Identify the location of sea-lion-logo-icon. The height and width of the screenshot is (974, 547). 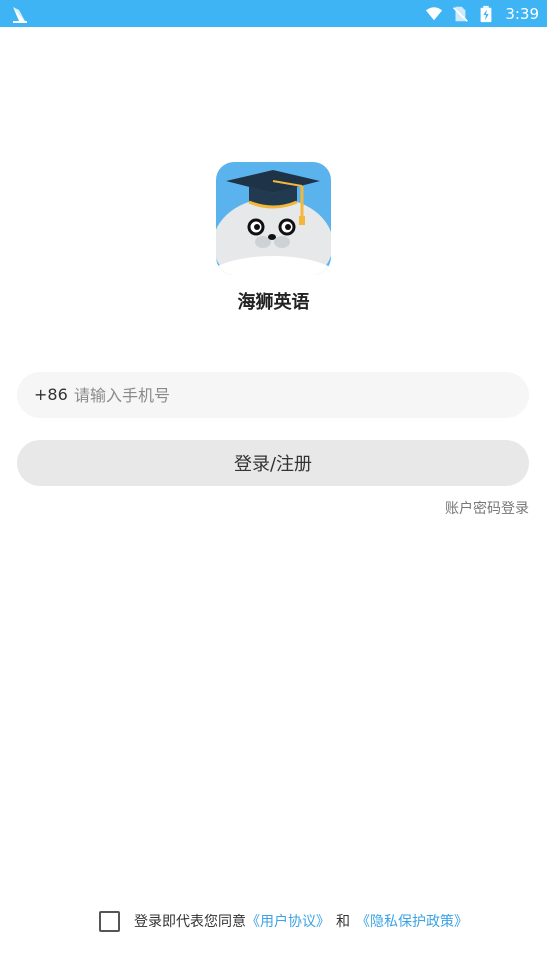
(273, 218).